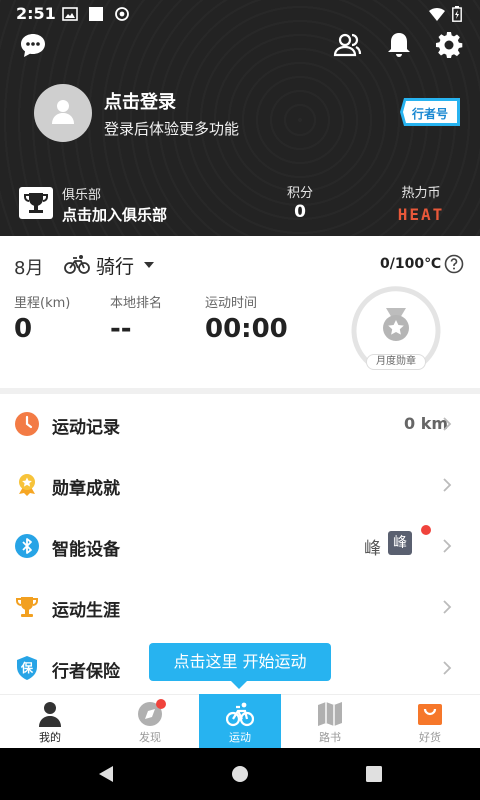  What do you see at coordinates (86, 489) in the screenshot?
I see `menu-item-label: 勋章成就` at bounding box center [86, 489].